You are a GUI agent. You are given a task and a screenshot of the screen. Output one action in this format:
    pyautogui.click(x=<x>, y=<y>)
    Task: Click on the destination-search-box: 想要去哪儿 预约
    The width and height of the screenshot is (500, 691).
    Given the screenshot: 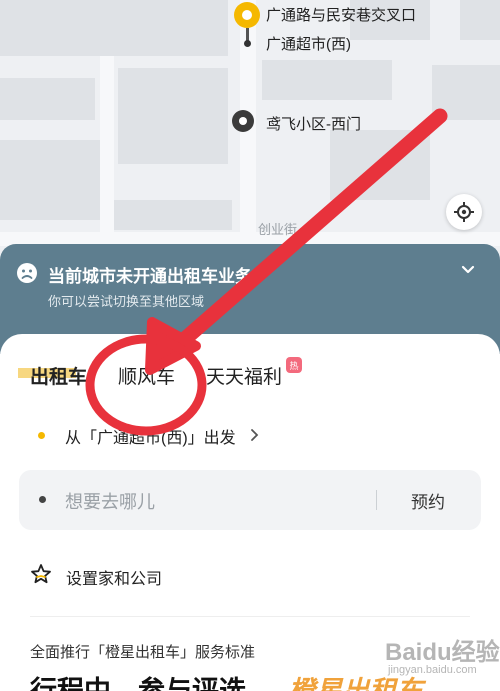 What is the action you would take?
    pyautogui.click(x=250, y=500)
    